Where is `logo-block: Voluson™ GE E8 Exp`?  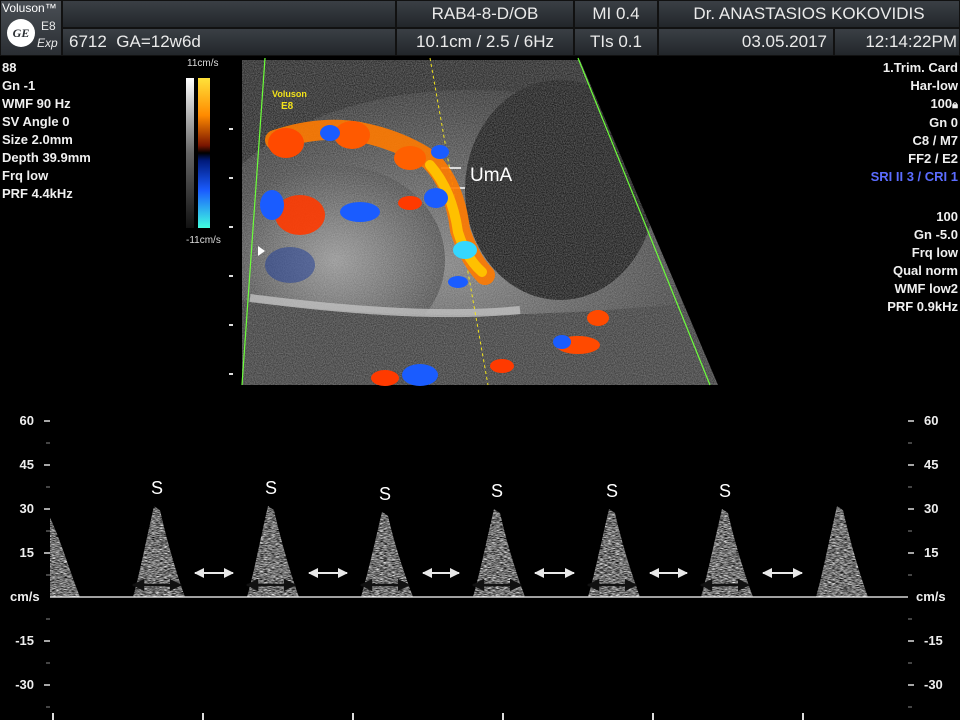 logo-block: Voluson™ GE E8 Exp is located at coordinates (31, 28).